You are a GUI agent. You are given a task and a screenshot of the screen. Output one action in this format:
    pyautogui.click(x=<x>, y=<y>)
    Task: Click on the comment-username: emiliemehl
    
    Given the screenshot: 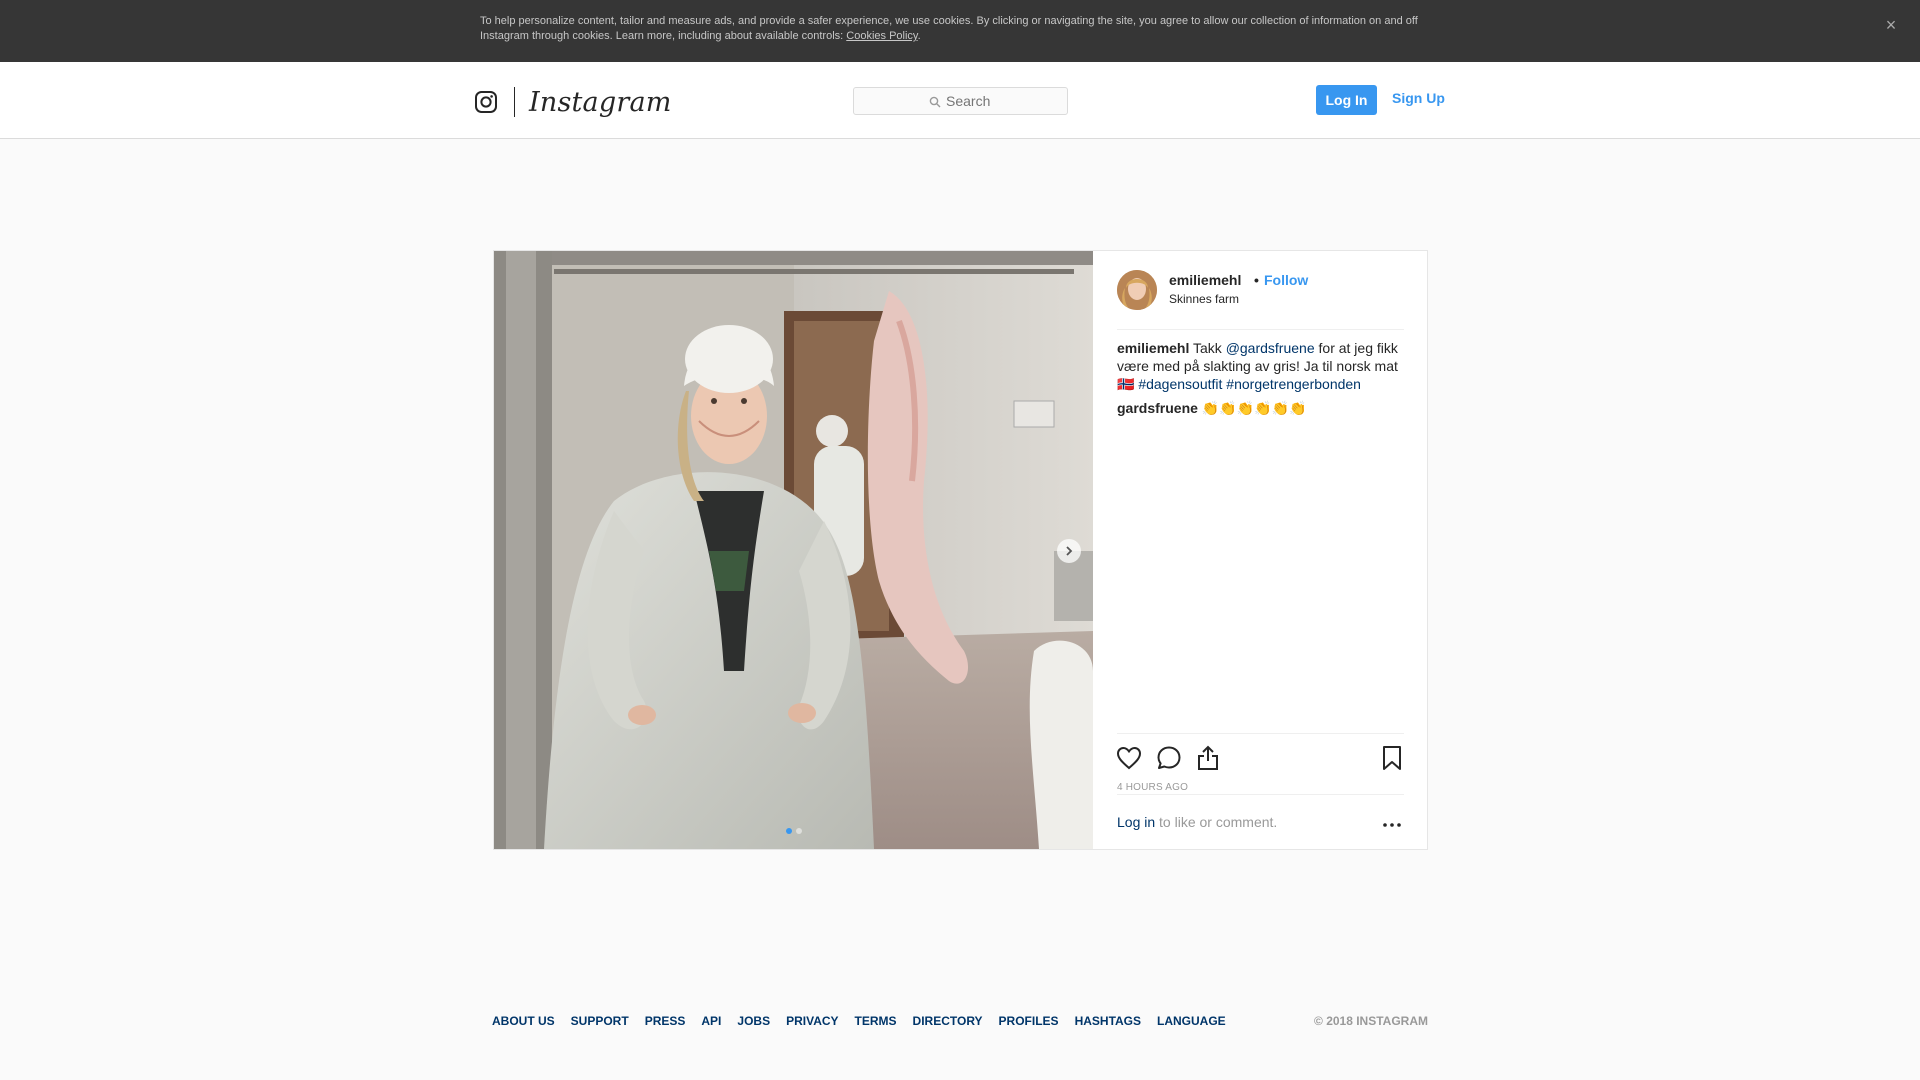 What is the action you would take?
    pyautogui.click(x=1153, y=348)
    